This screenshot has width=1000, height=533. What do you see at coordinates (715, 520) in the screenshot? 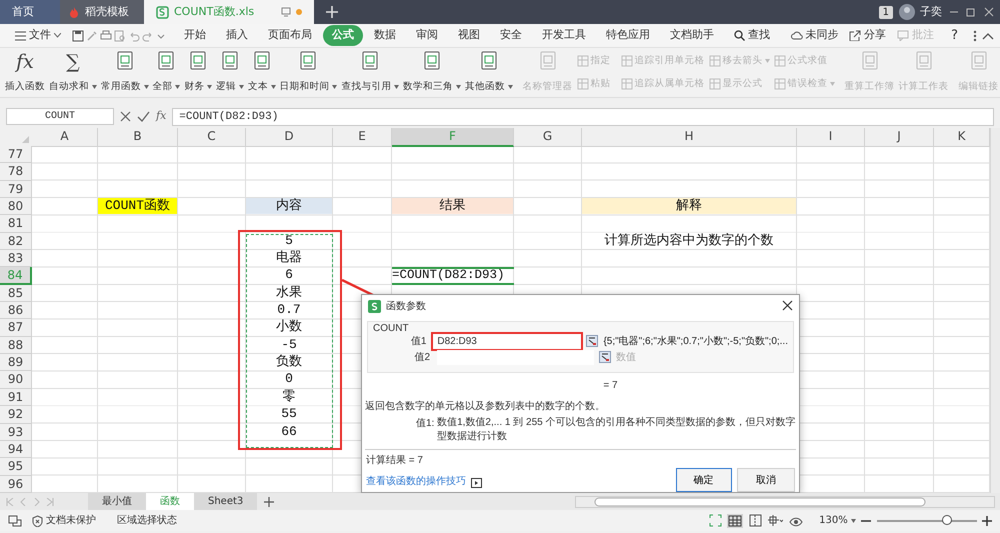
I see `fullscreen-icon` at bounding box center [715, 520].